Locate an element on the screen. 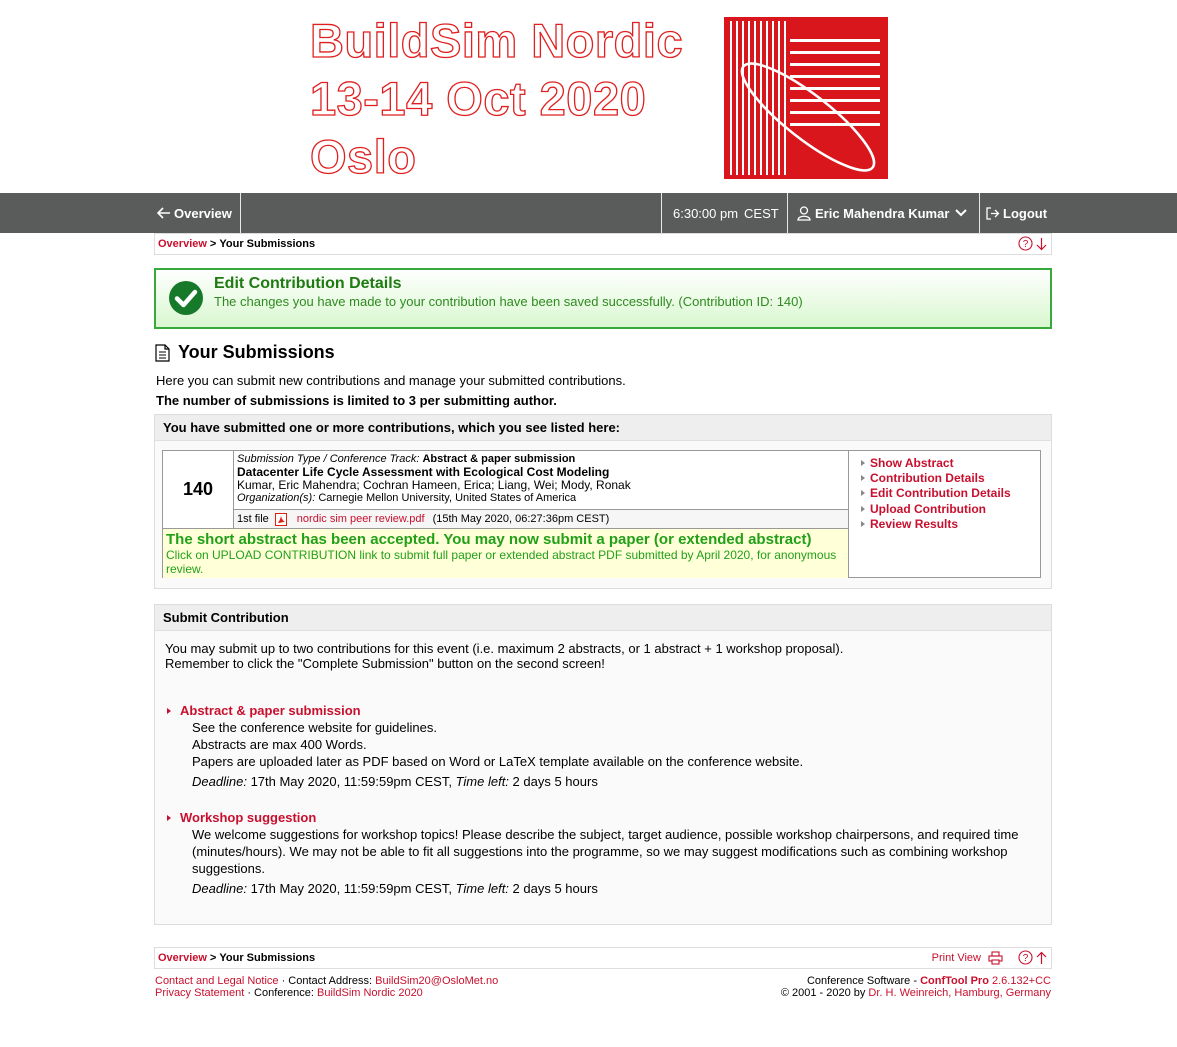 The image size is (1177, 1047). privacy-statement-link: Privacy Statement is located at coordinates (199, 993).